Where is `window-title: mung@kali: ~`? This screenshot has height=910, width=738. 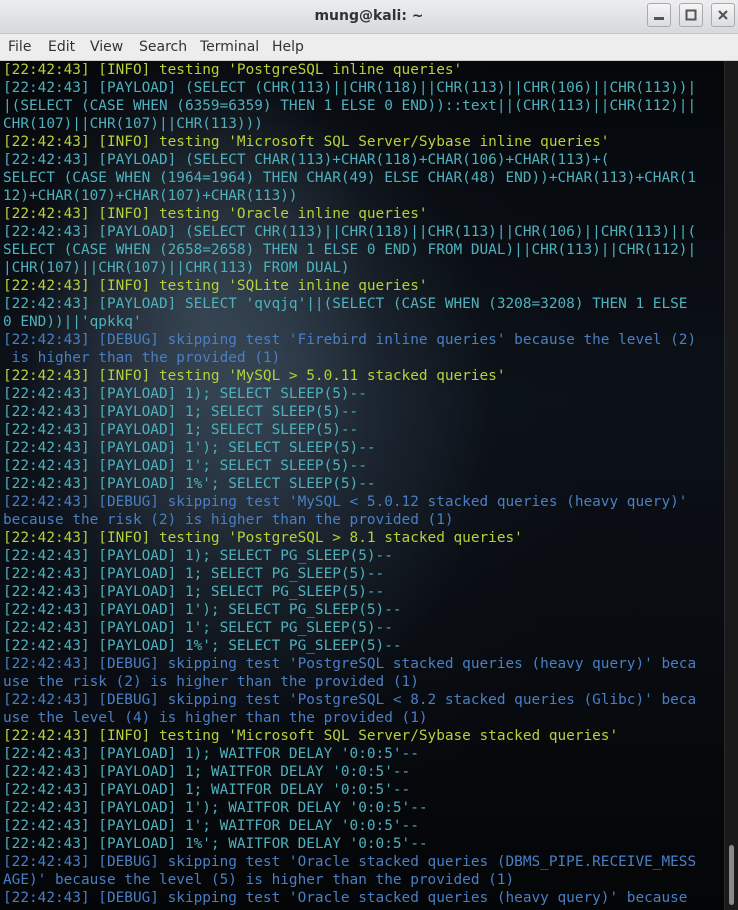
window-title: mung@kali: ~ is located at coordinates (369, 16).